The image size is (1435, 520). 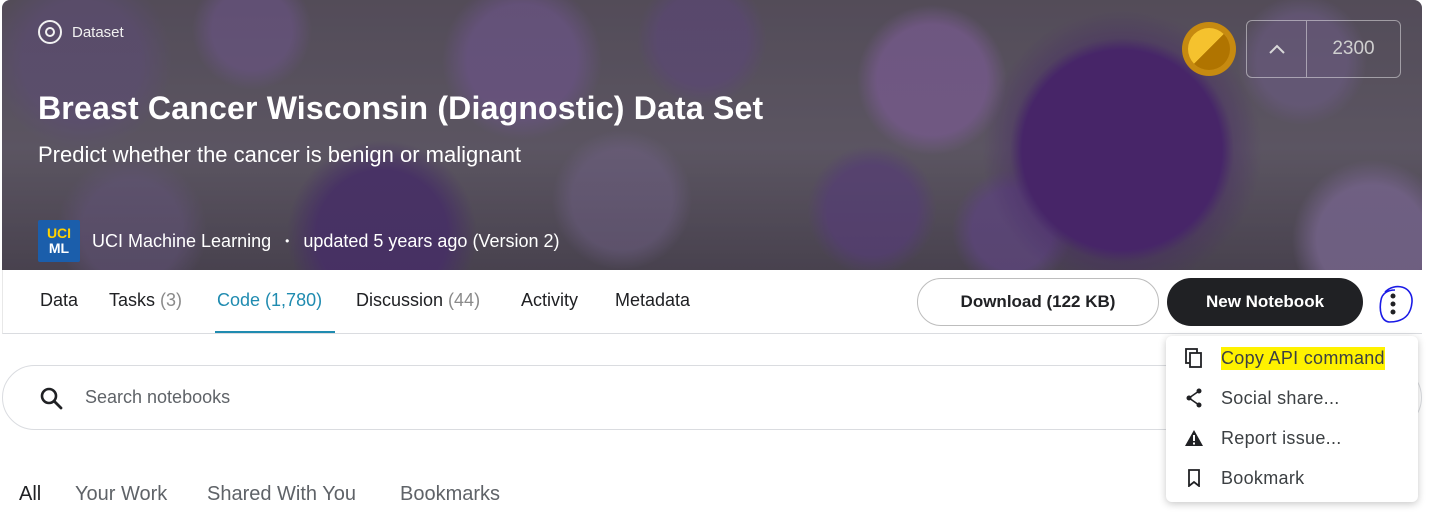 What do you see at coordinates (275, 332) in the screenshot?
I see `active-tab-indicator` at bounding box center [275, 332].